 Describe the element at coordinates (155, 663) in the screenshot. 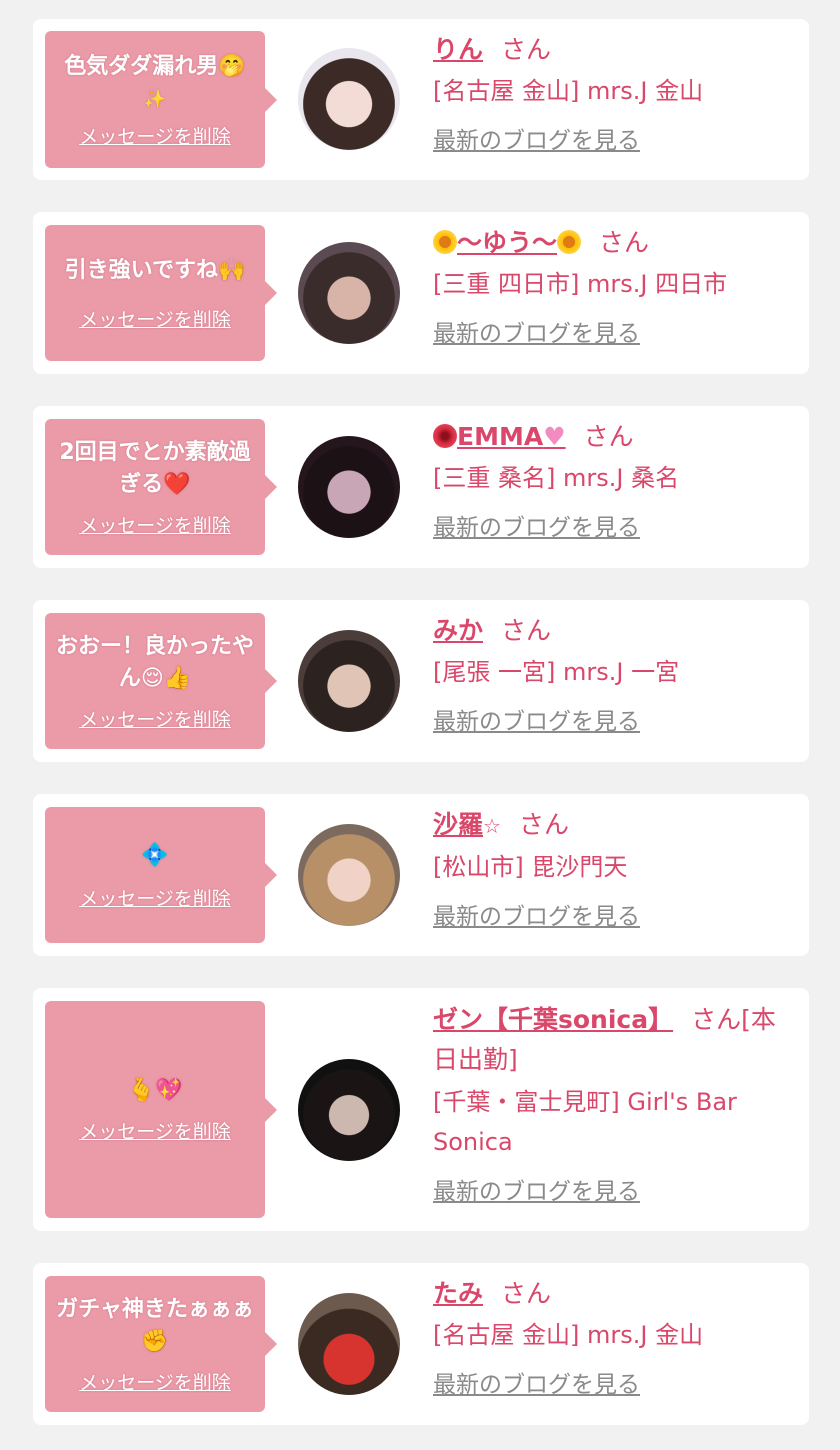

I see `message-text: おおー！良かったやん😌👍` at that location.